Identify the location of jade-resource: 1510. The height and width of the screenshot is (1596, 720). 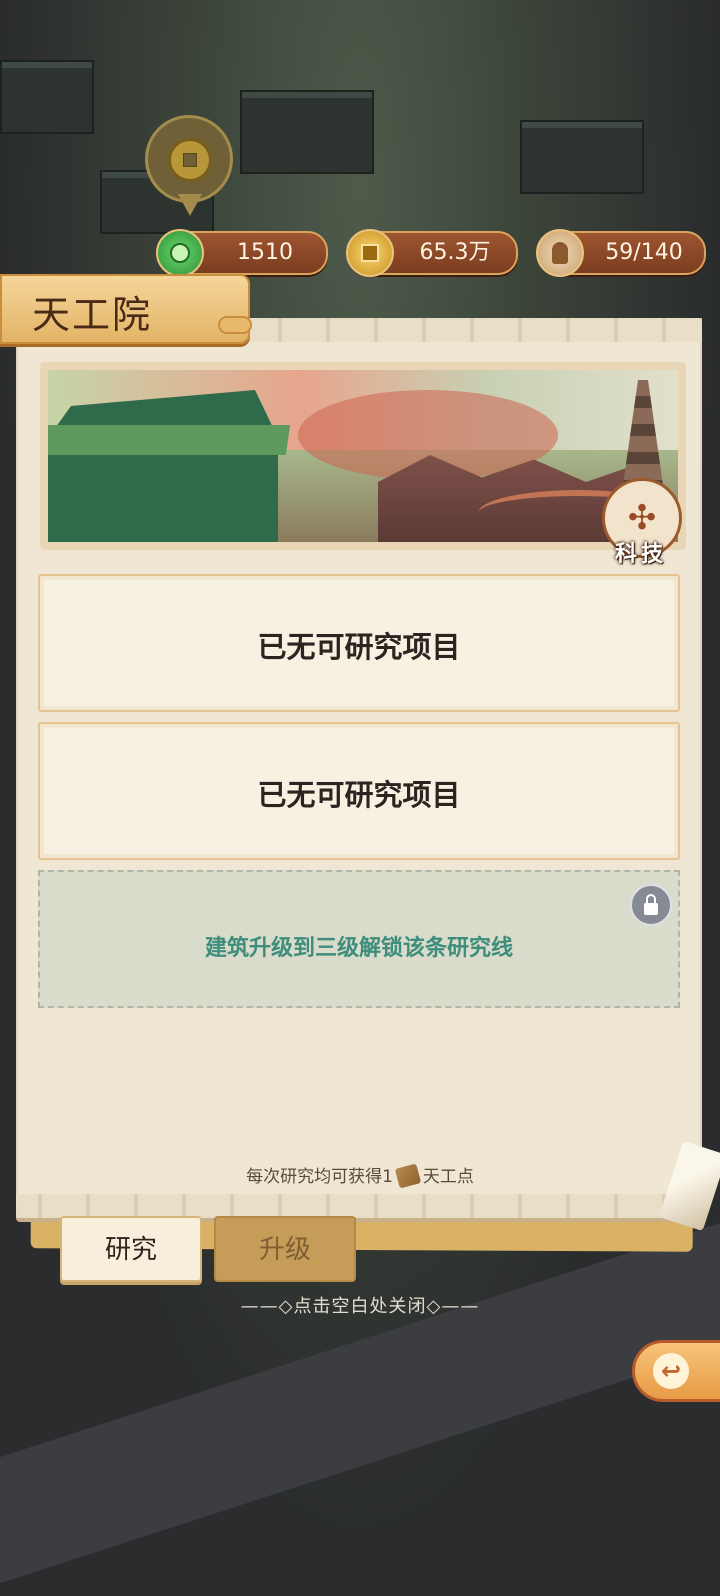
(242, 253).